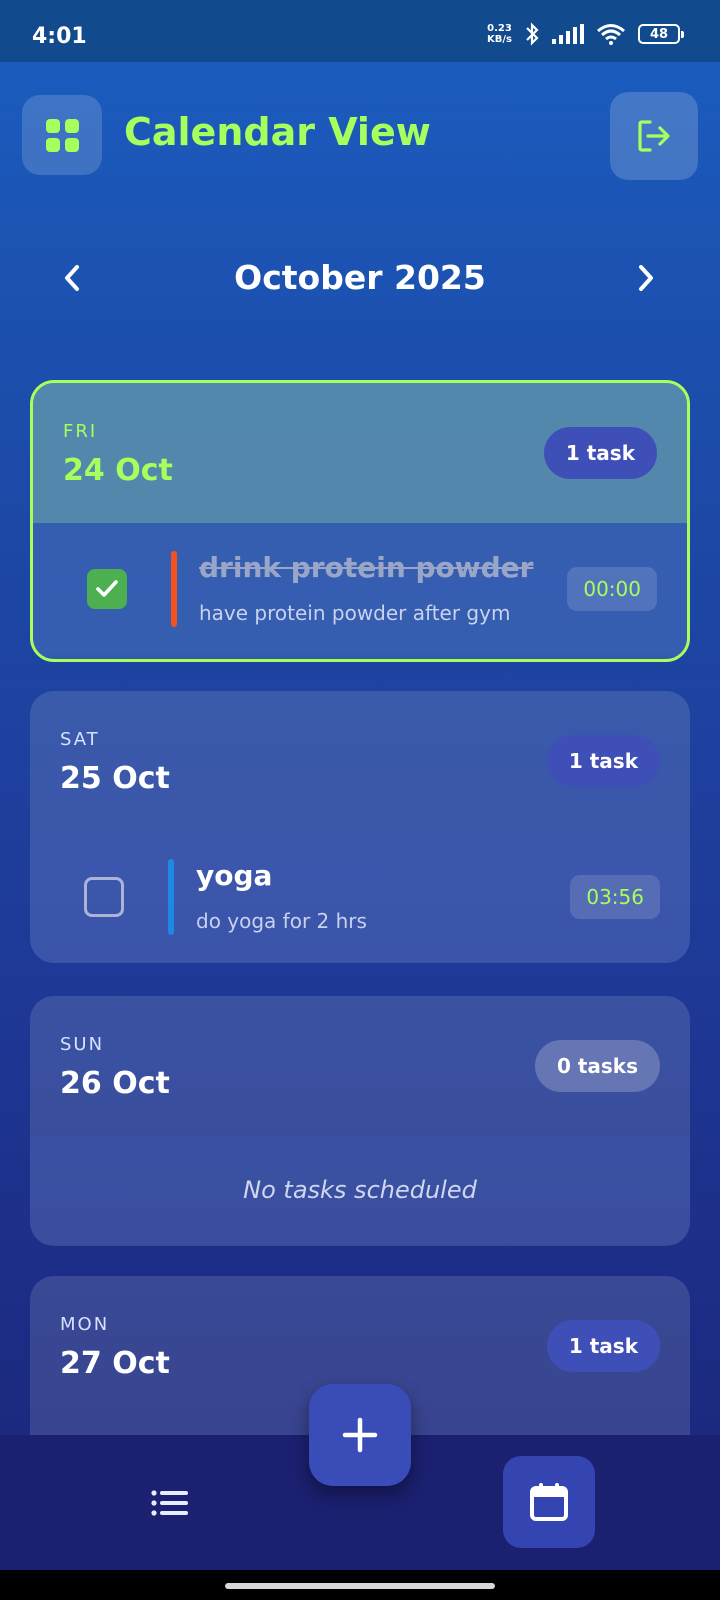 The height and width of the screenshot is (1600, 720). Describe the element at coordinates (661, 34) in the screenshot. I see `battery-icon: 48` at that location.